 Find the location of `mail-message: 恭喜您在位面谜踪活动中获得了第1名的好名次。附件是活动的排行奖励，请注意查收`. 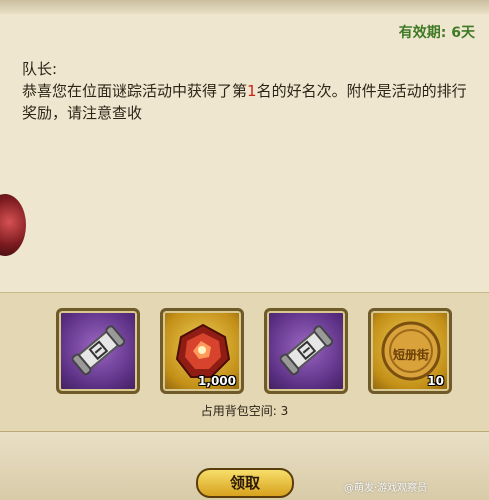

mail-message: 恭喜您在位面谜踪活动中获得了第1名的好名次。附件是活动的排行奖励，请注意查收 is located at coordinates (248, 102).